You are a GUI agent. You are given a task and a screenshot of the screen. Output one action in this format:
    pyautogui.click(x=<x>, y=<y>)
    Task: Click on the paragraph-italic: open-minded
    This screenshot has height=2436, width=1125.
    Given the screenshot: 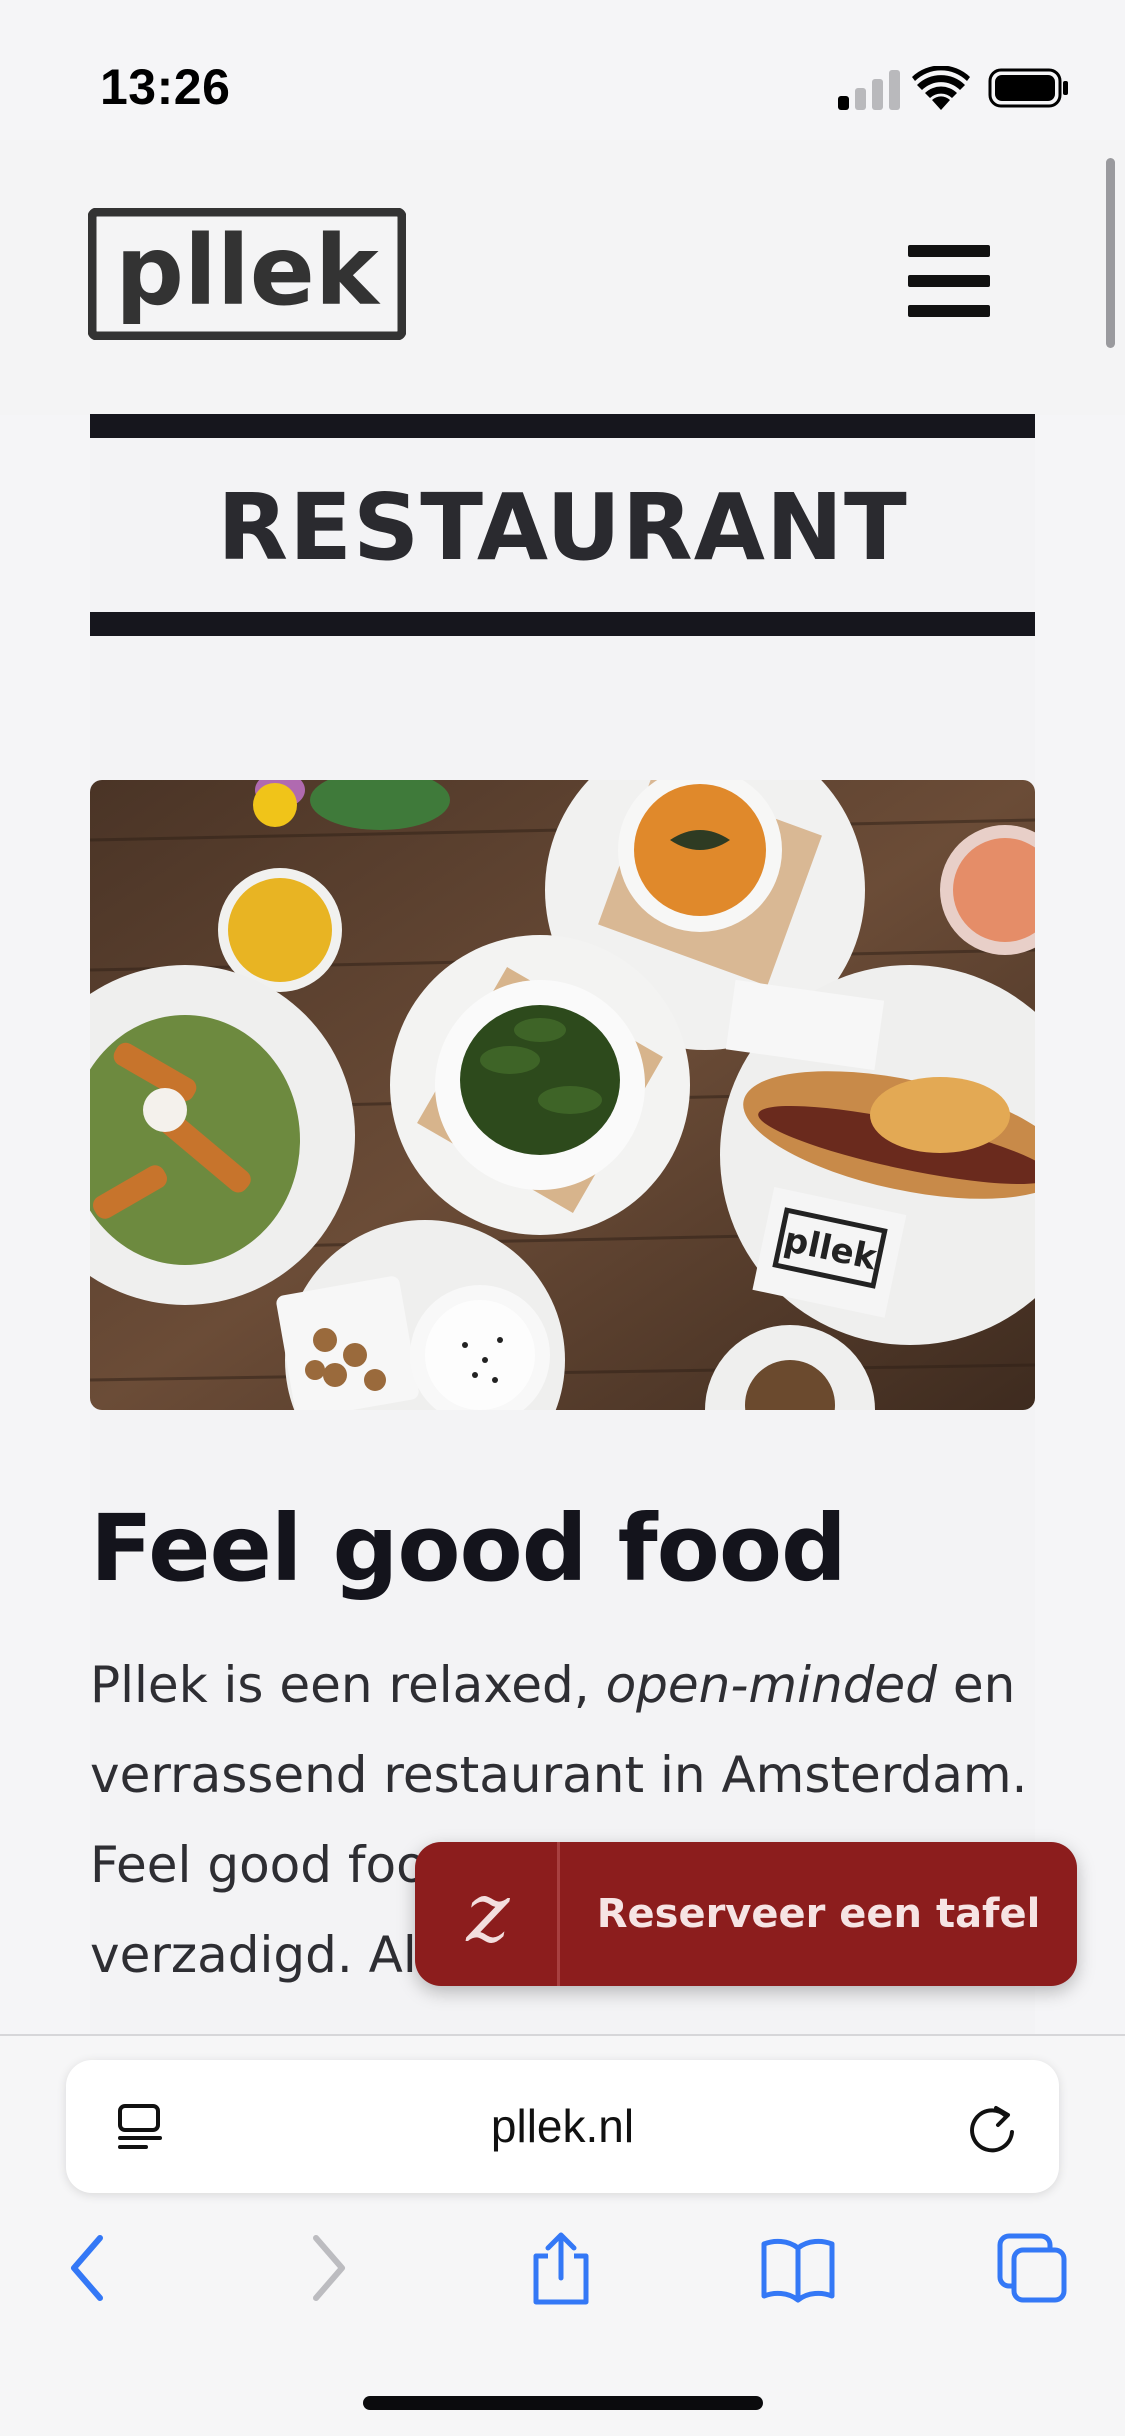 What is the action you would take?
    pyautogui.click(x=771, y=1685)
    